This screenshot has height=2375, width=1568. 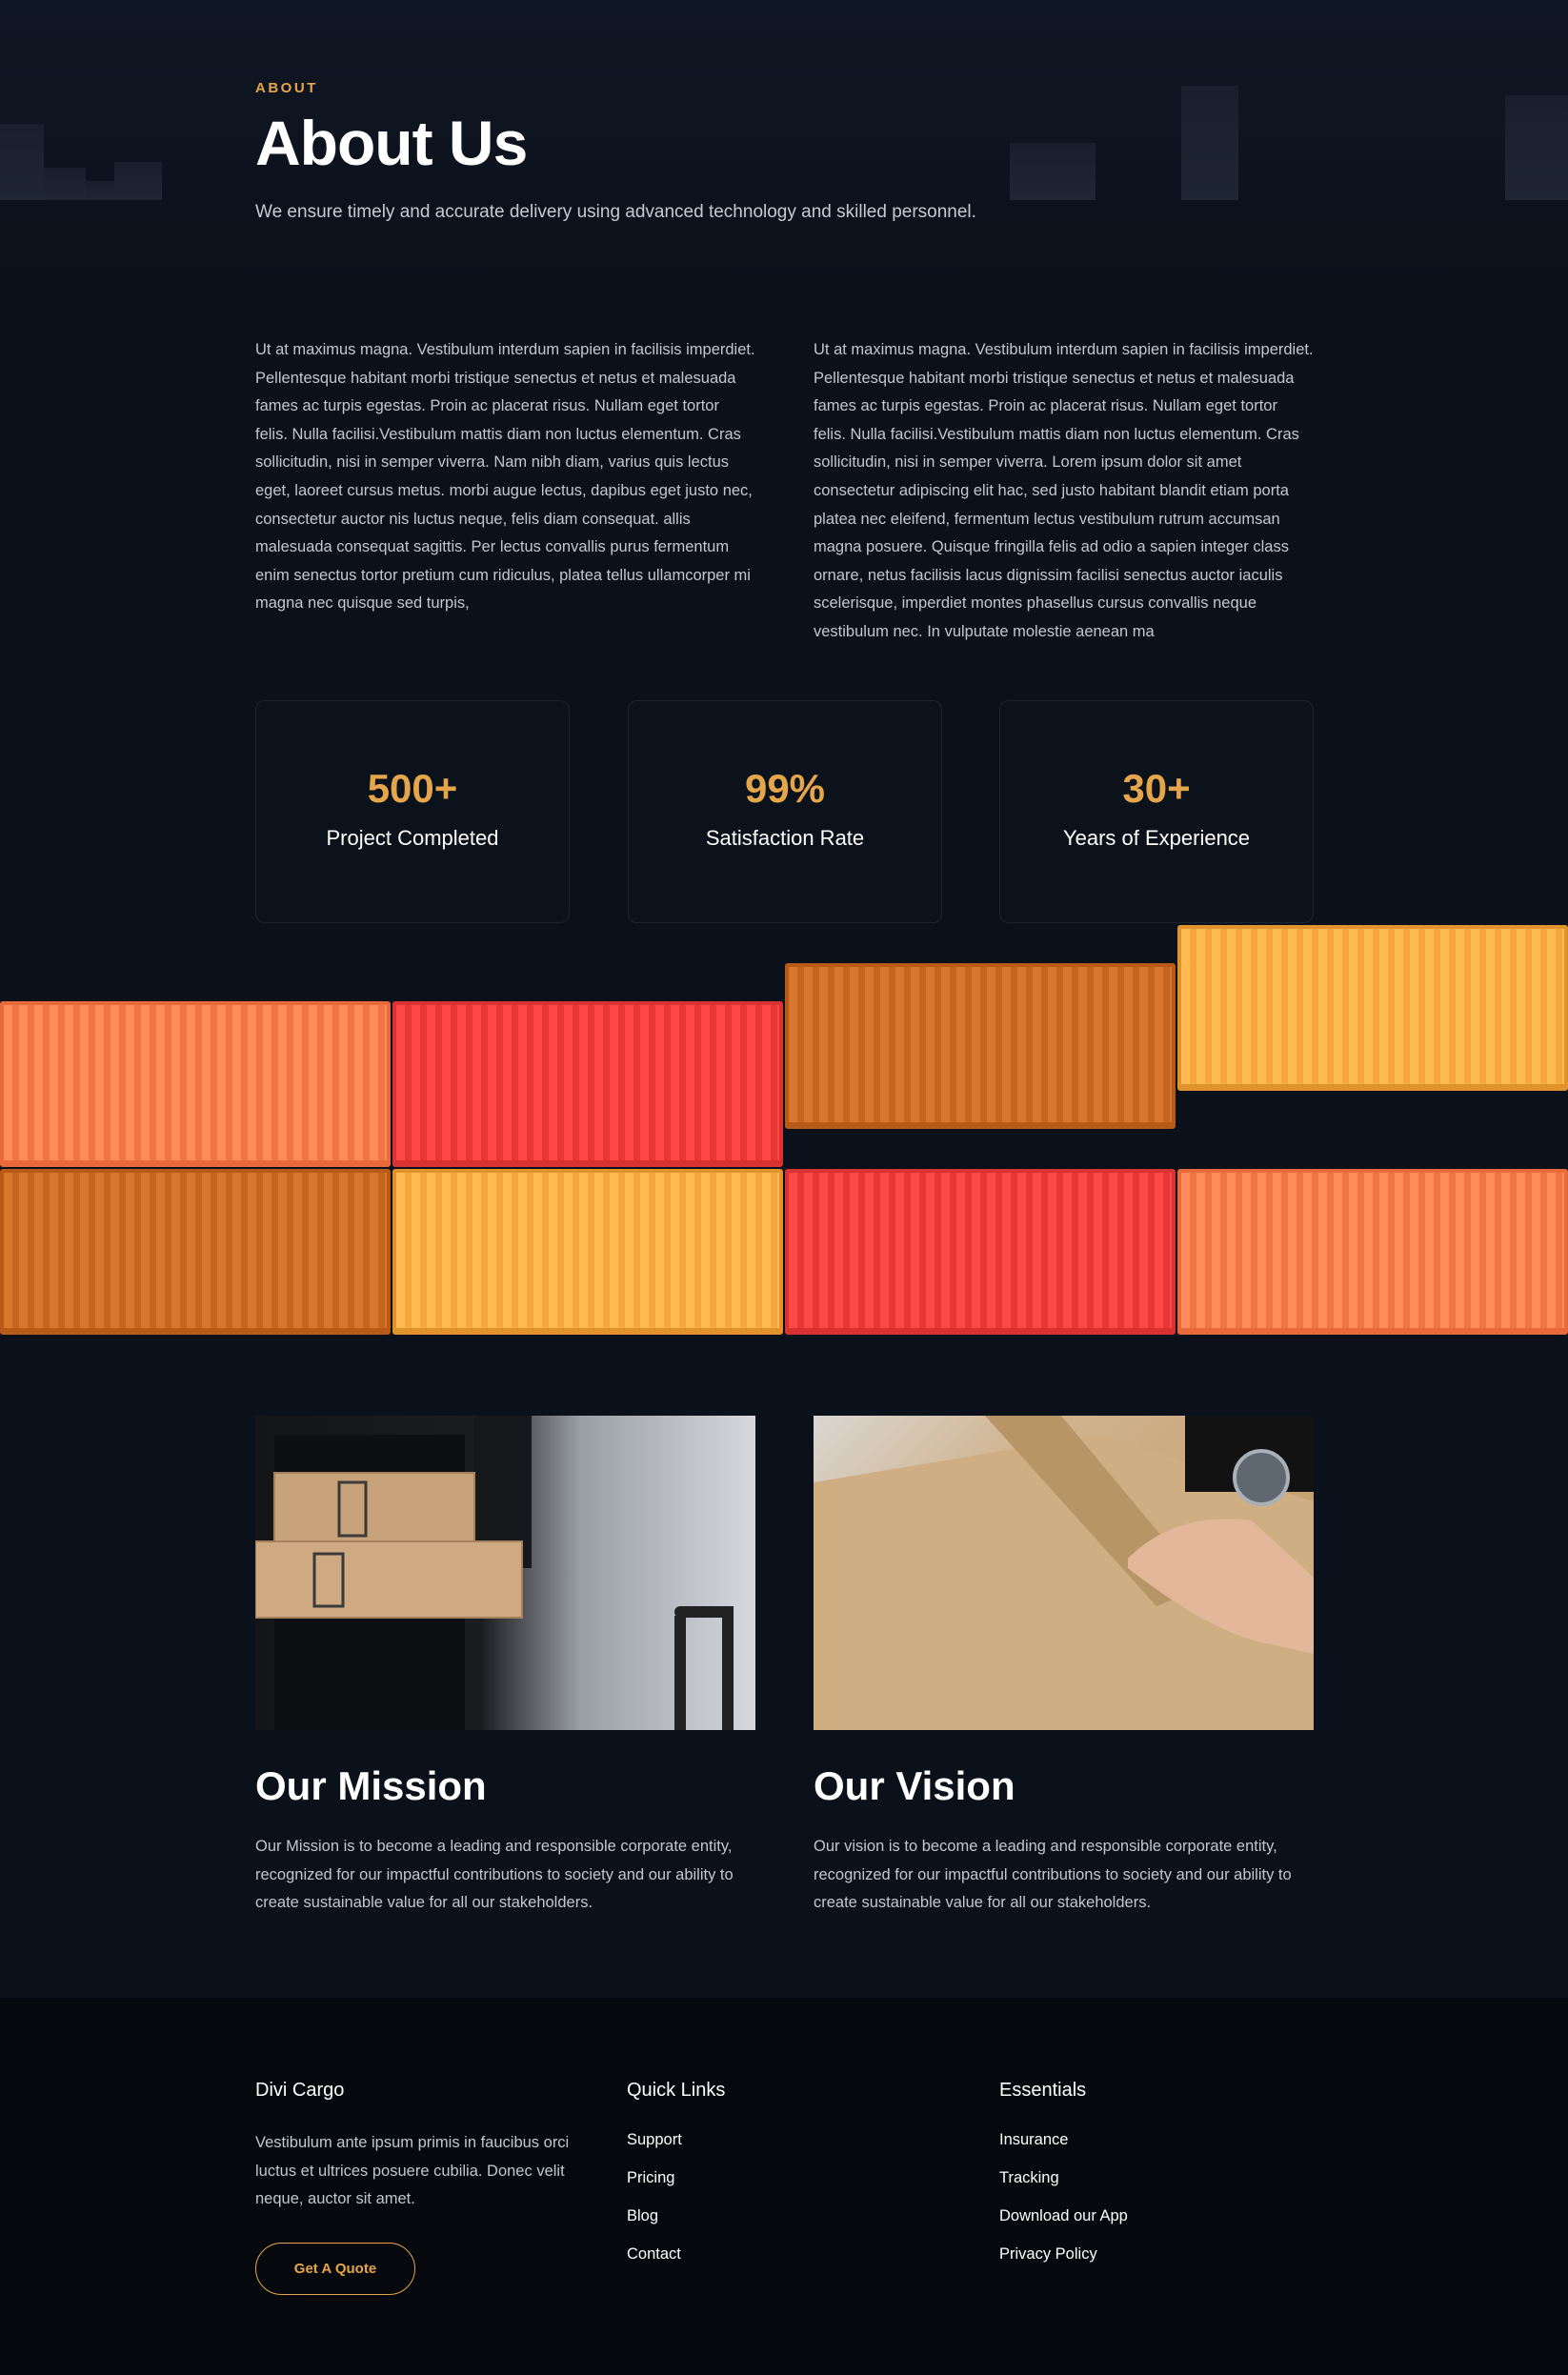 What do you see at coordinates (1043, 2090) in the screenshot?
I see `footer-essentials-title: Essentials` at bounding box center [1043, 2090].